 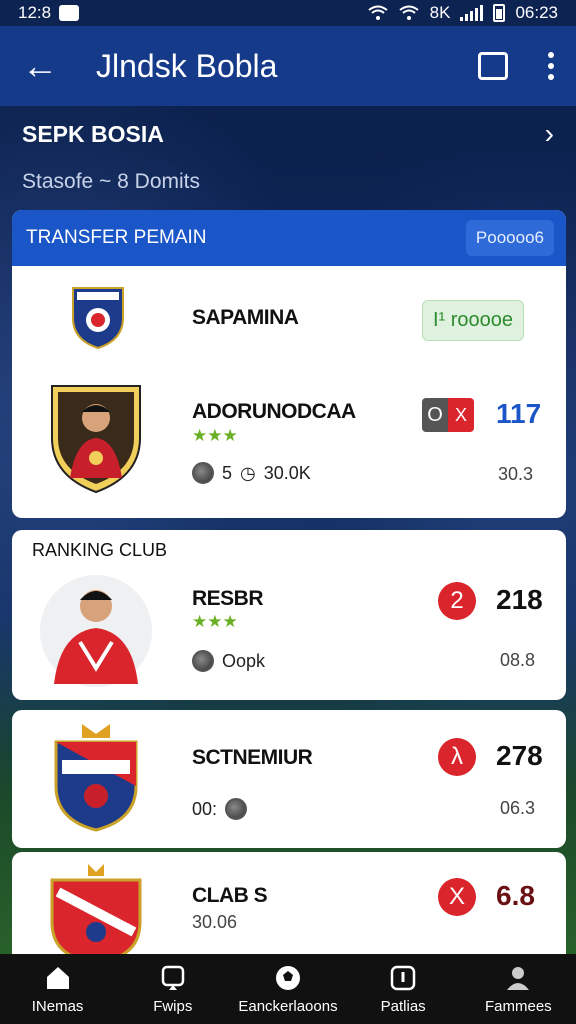 I want to click on club-name: SCTNEMIUR, so click(x=252, y=758).